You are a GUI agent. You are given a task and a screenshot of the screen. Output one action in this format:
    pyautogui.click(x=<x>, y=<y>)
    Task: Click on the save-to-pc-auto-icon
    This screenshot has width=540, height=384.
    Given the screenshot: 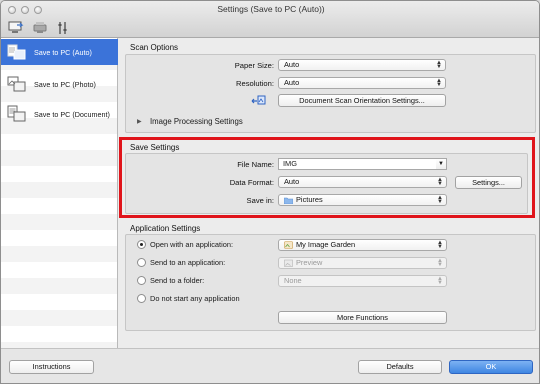 What is the action you would take?
    pyautogui.click(x=16, y=52)
    